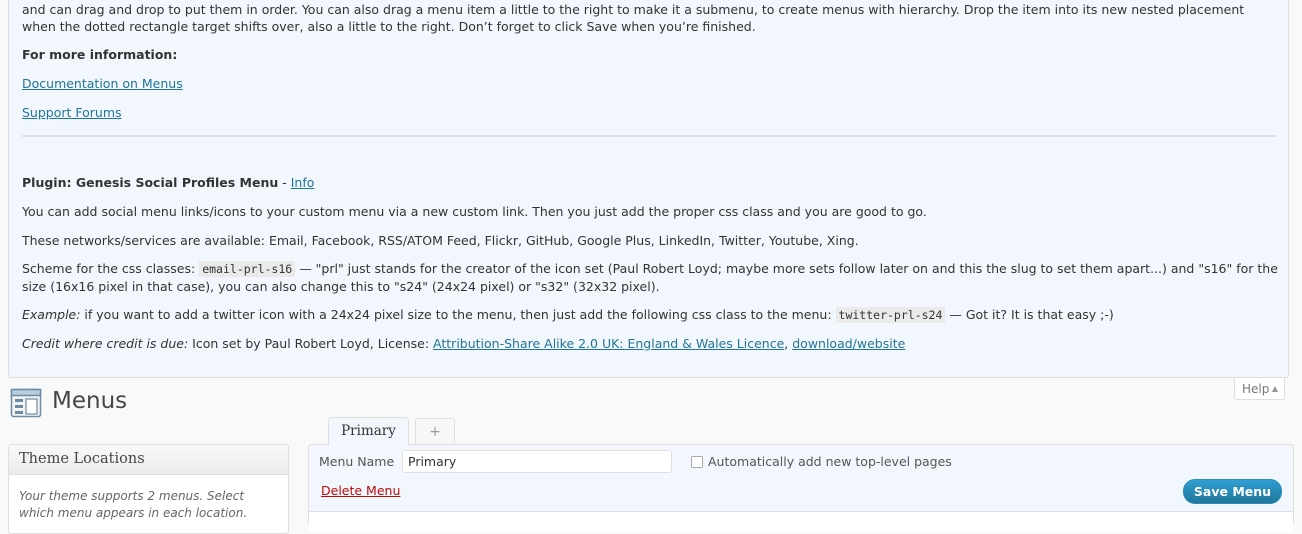 The image size is (1302, 534). What do you see at coordinates (100, 54) in the screenshot?
I see `more-info-heading: For more information:` at bounding box center [100, 54].